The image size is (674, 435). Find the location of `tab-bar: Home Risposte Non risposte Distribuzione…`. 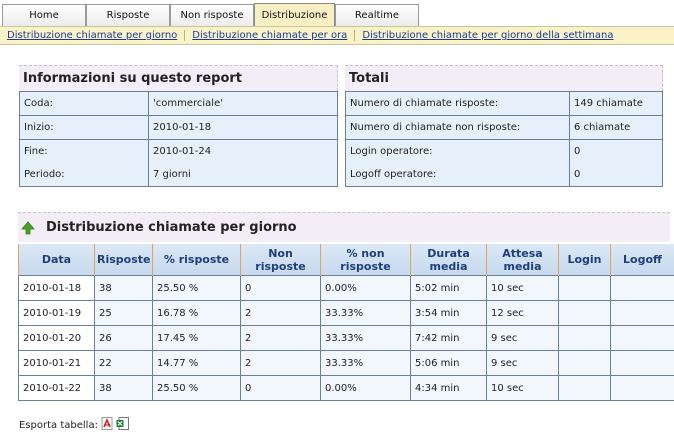

tab-bar: Home Risposte Non risposte Distribuzione… is located at coordinates (337, 13).